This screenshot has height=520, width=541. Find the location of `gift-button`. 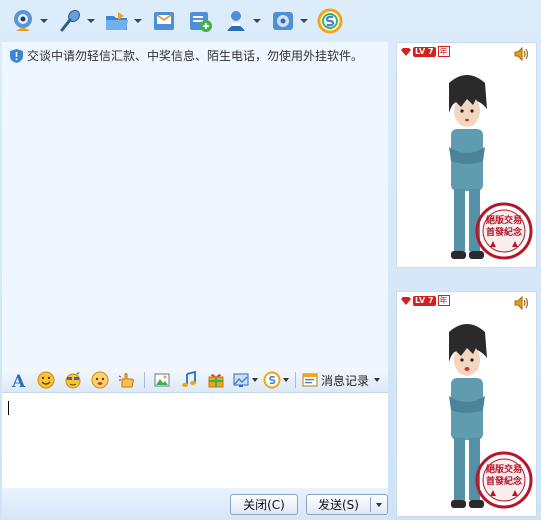

gift-button is located at coordinates (216, 380).